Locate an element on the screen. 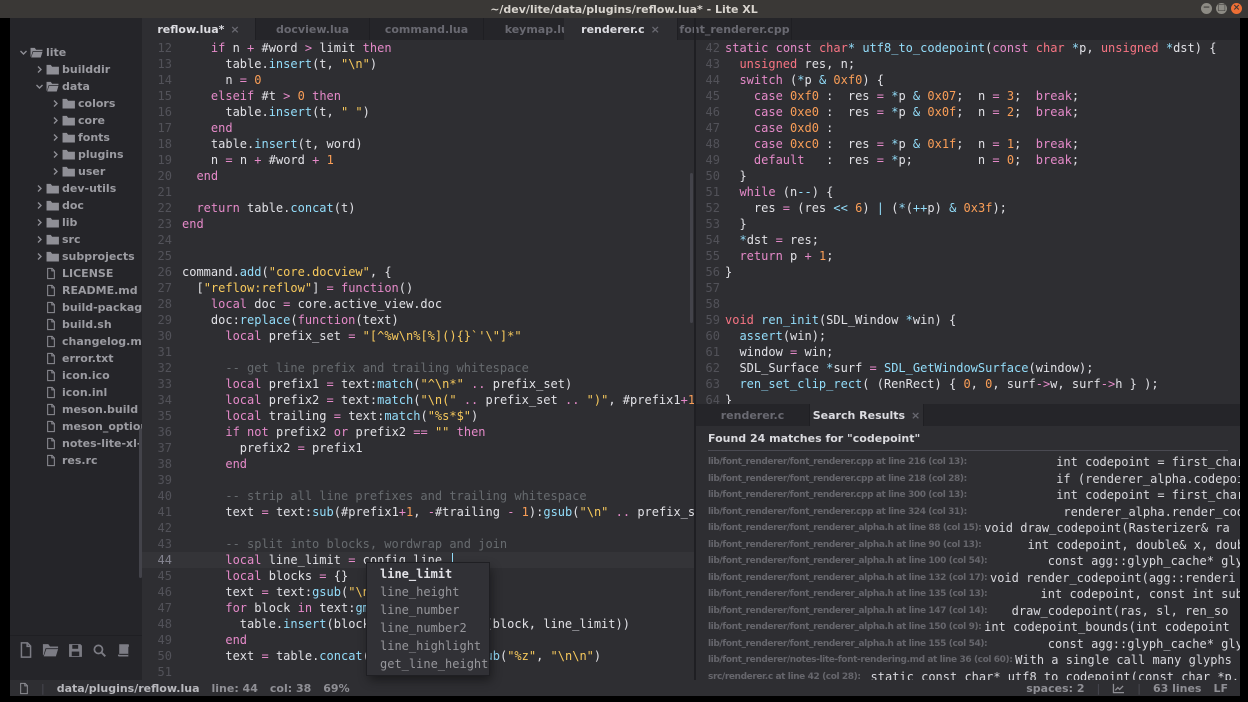 This screenshot has height=702, width=1248. tree-item-res-rc: res.rc is located at coordinates (76, 460).